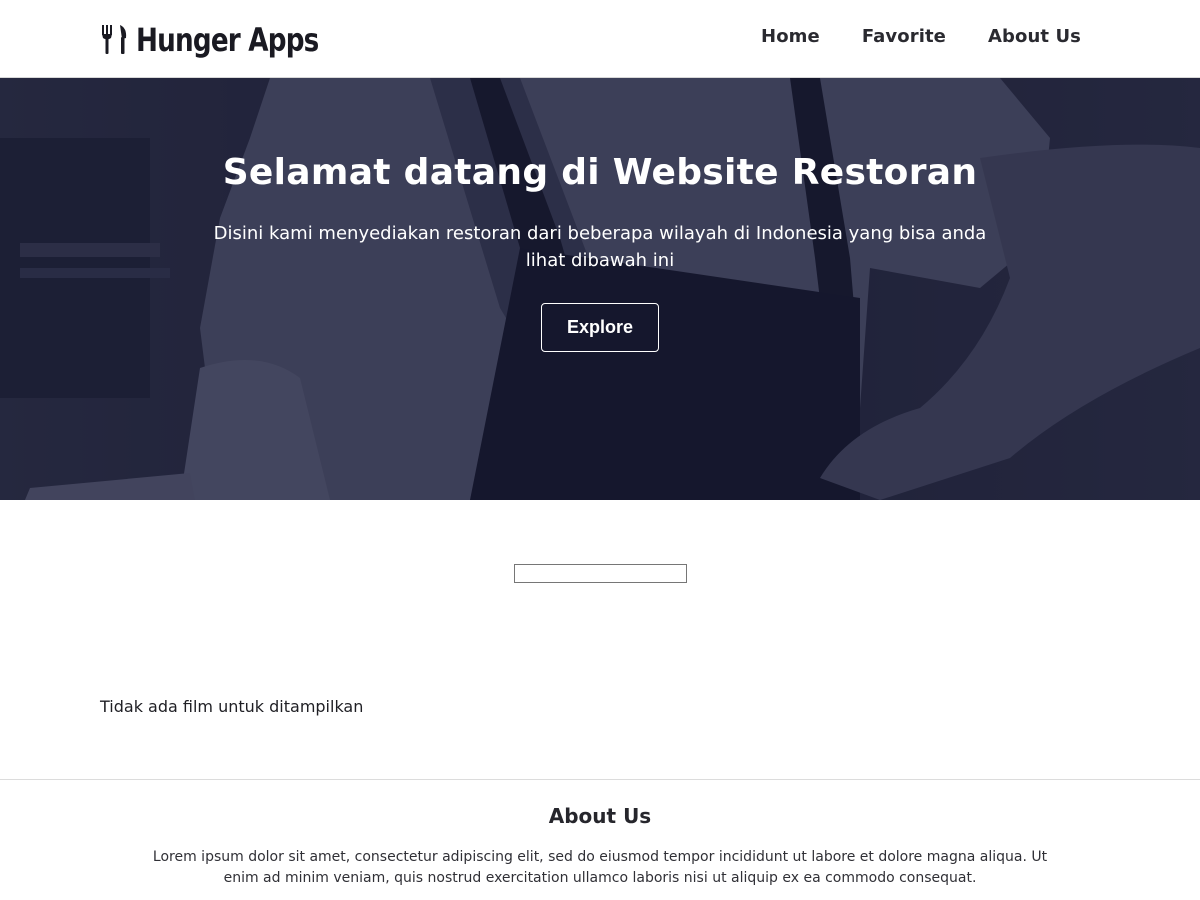 The height and width of the screenshot is (900, 1200). I want to click on empty-list-message: Tidak ada film untuk ditampilkan, so click(232, 706).